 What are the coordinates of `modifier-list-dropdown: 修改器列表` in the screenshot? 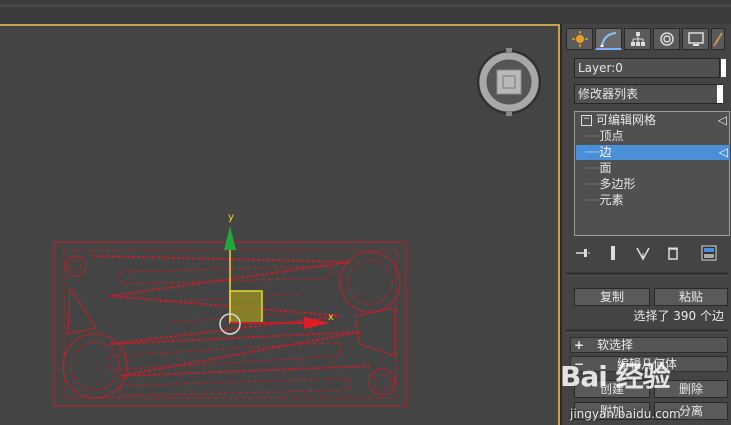 It's located at (648, 94).